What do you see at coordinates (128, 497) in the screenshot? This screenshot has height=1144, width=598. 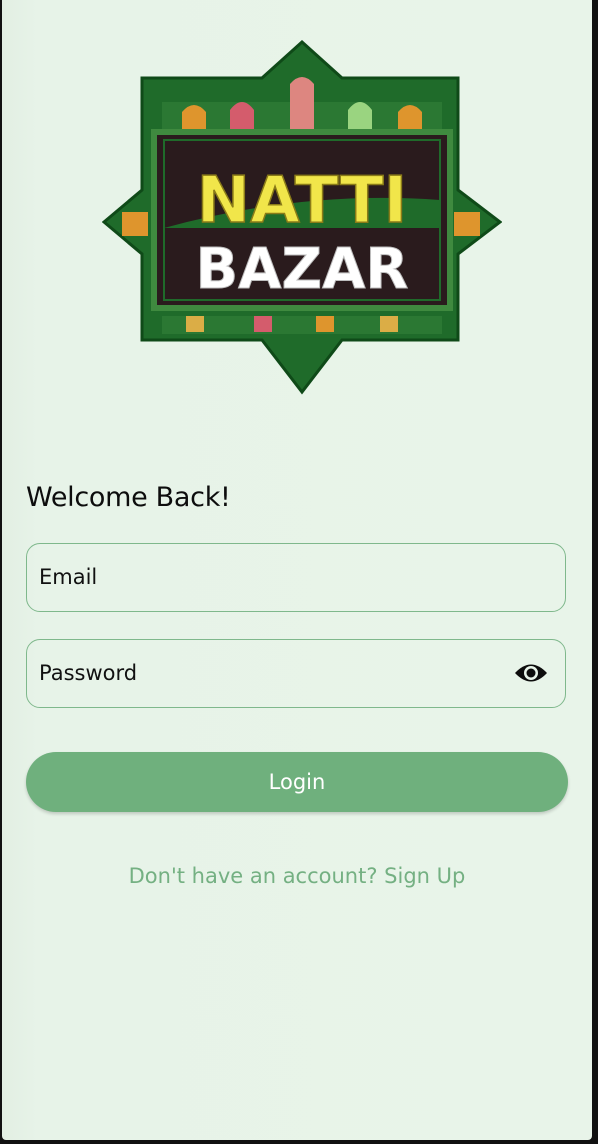 I see `welcome-heading: Welcome Back!` at bounding box center [128, 497].